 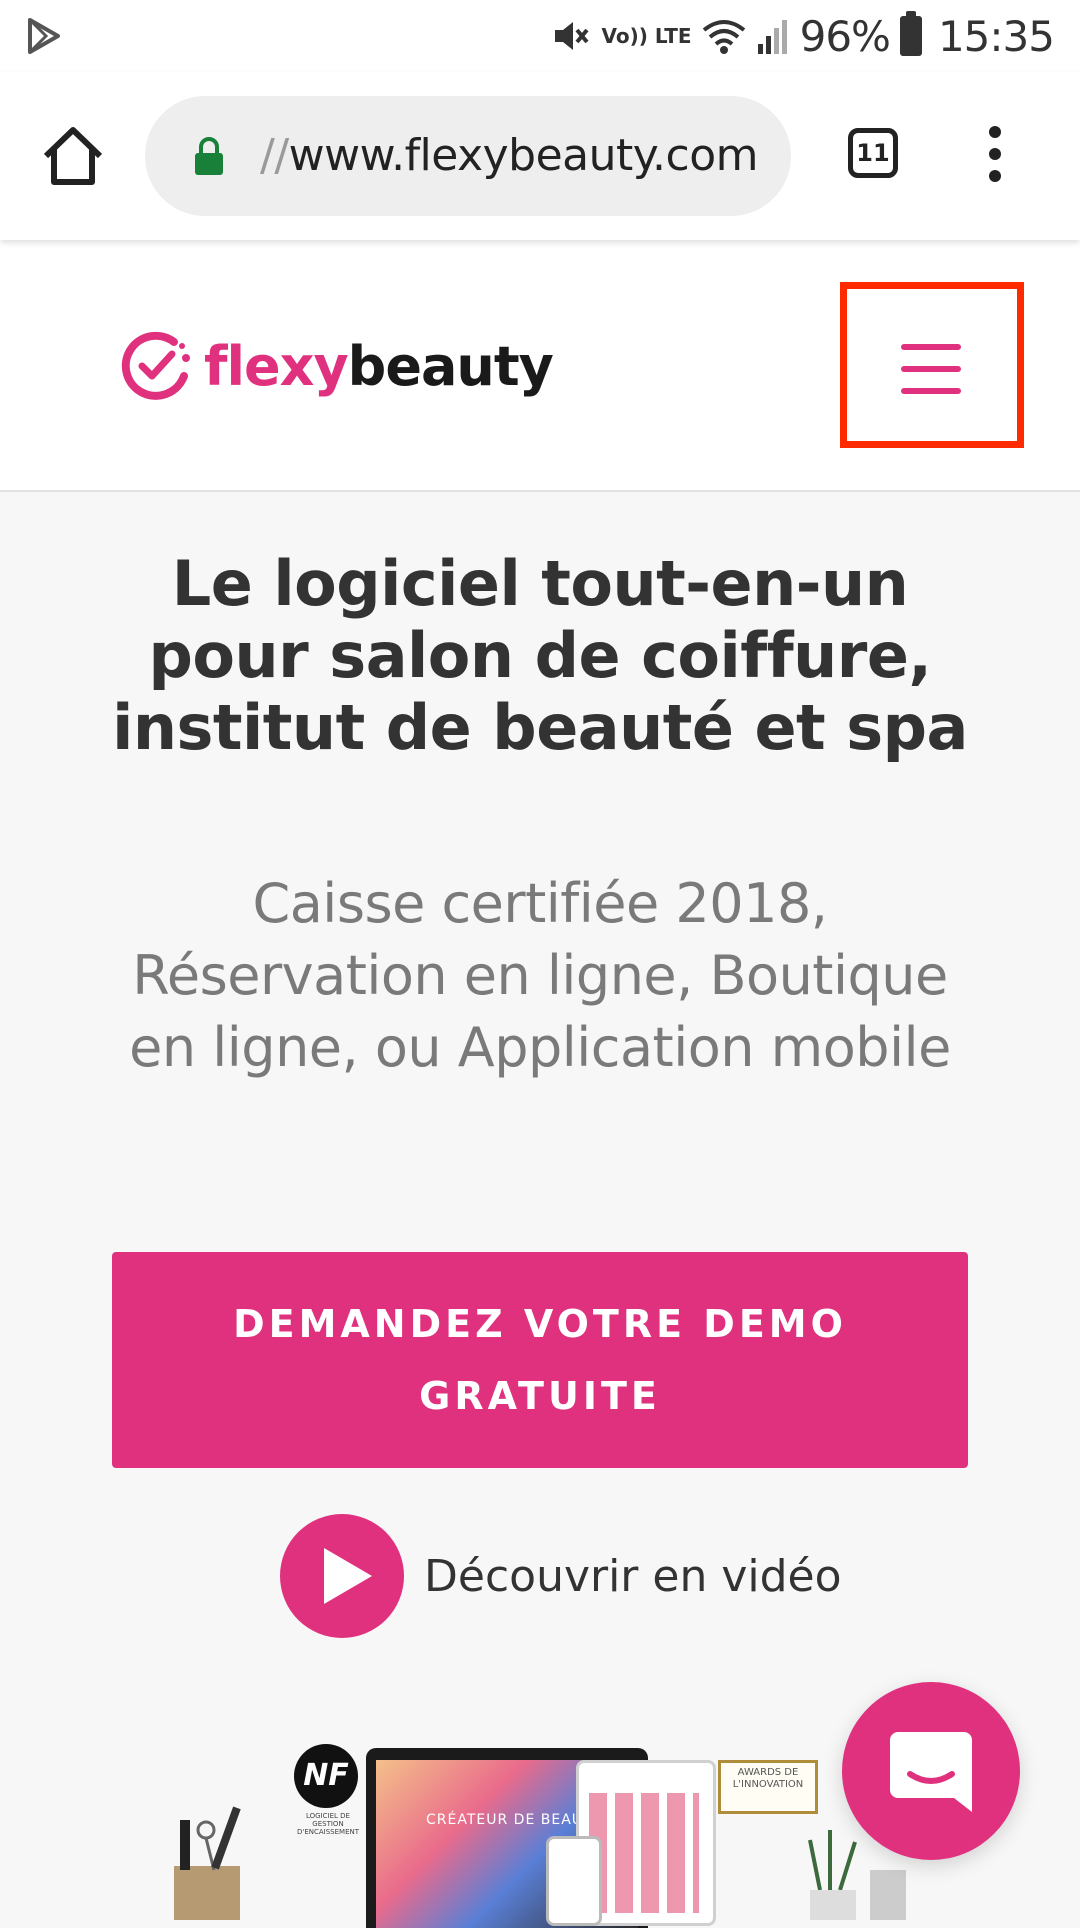 I want to click on logo-wordmark: flexybeauty, so click(x=379, y=366).